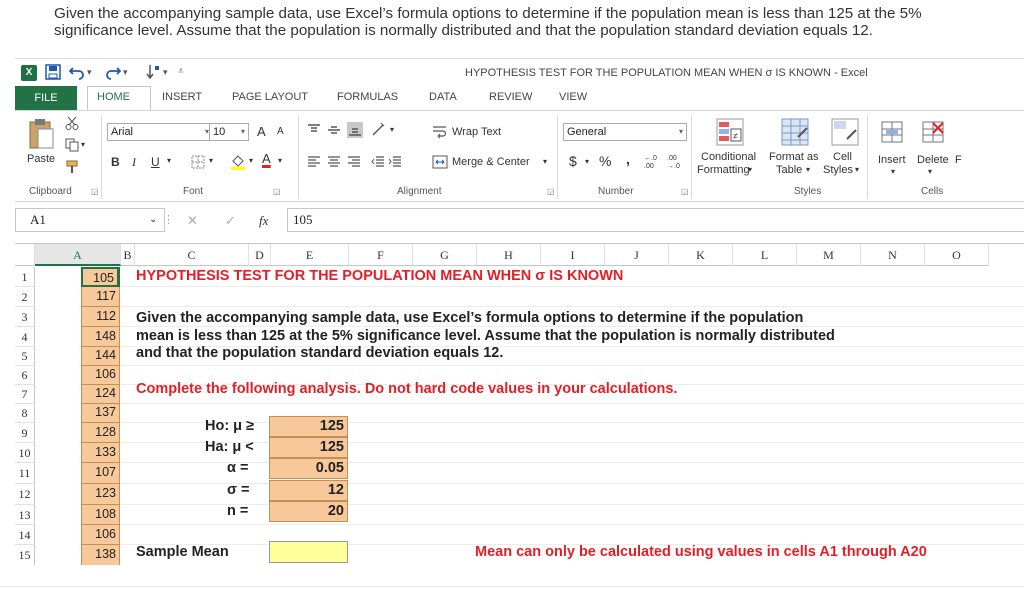 The width and height of the screenshot is (1024, 589). What do you see at coordinates (53, 72) in the screenshot?
I see `save-icon` at bounding box center [53, 72].